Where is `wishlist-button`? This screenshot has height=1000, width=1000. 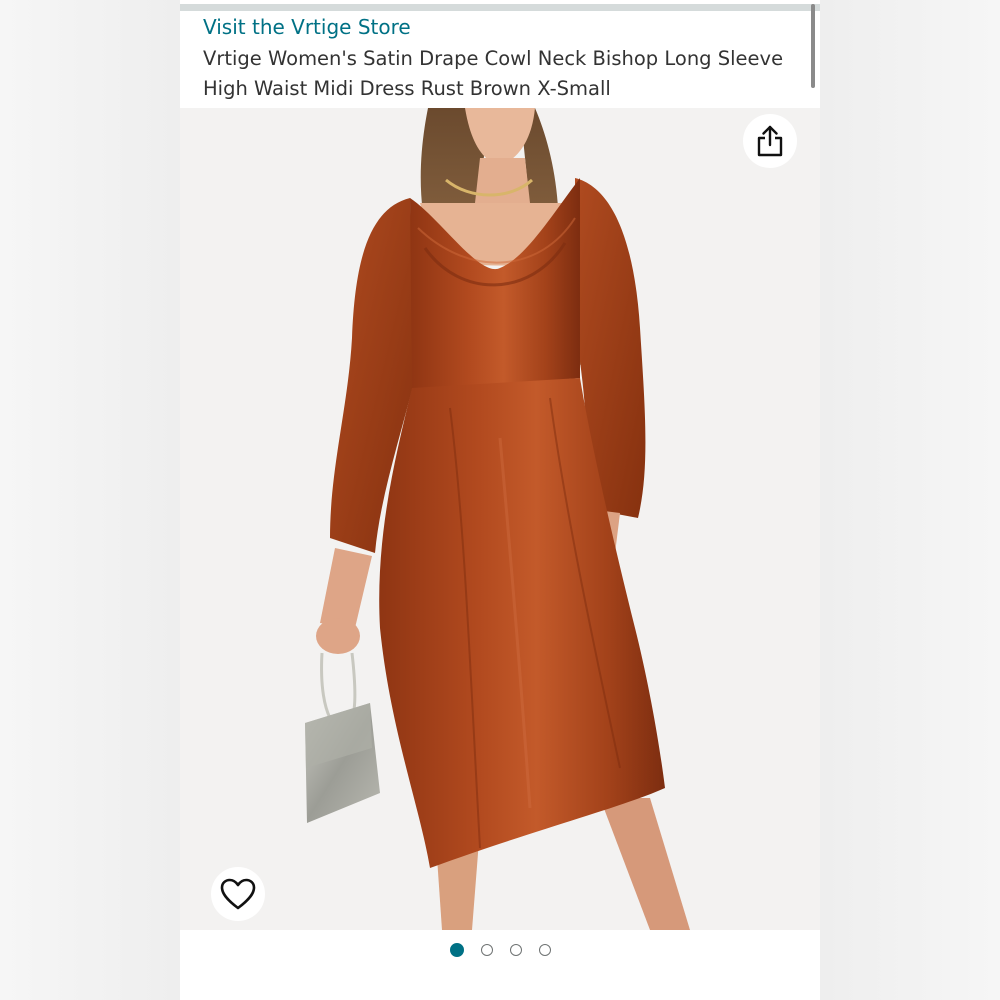
wishlist-button is located at coordinates (238, 894).